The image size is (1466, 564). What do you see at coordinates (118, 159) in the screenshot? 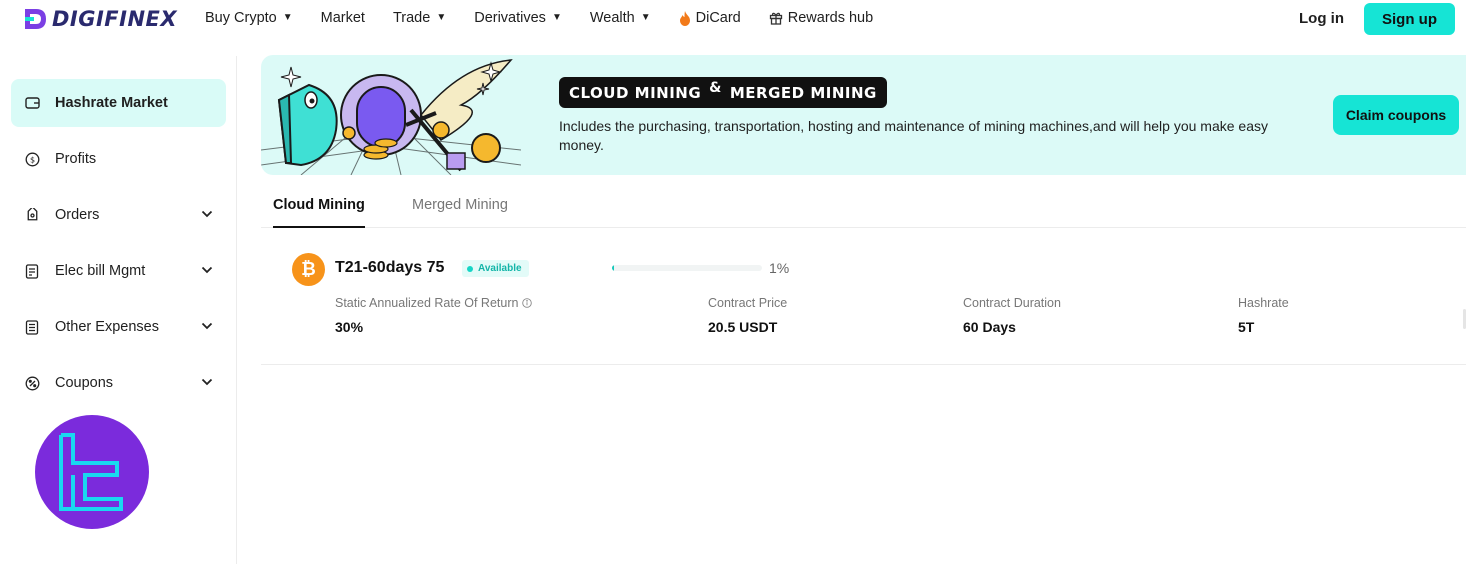
I see `sidebar-item-profits: $ Profits` at bounding box center [118, 159].